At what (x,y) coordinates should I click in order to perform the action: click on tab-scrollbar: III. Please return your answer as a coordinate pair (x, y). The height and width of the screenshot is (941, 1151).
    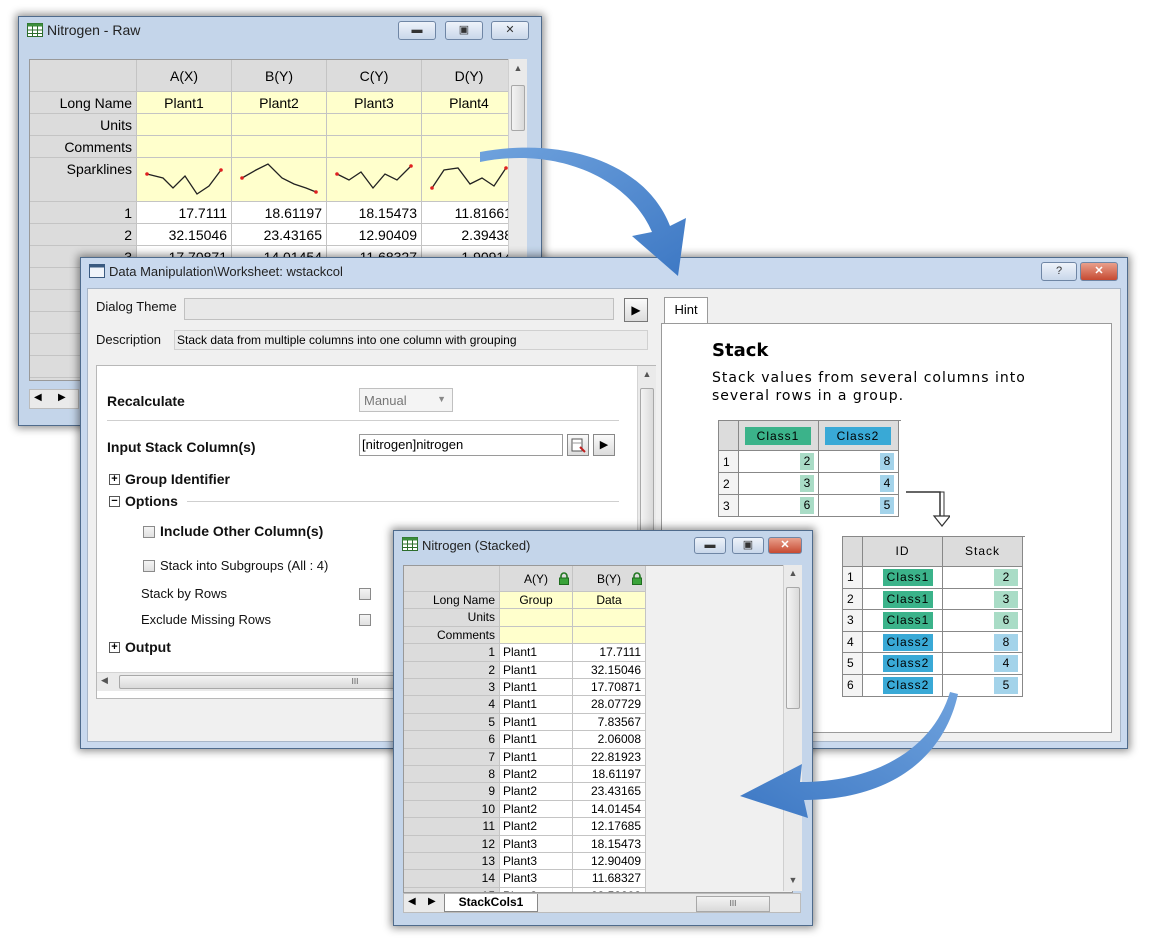
    Looking at the image, I should click on (733, 904).